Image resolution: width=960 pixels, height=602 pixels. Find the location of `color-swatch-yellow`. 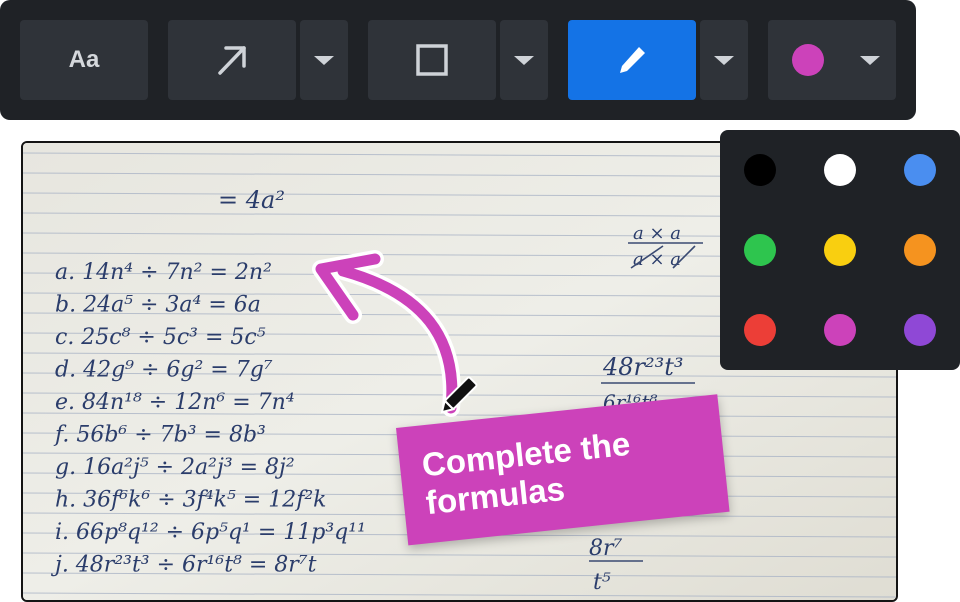

color-swatch-yellow is located at coordinates (840, 250).